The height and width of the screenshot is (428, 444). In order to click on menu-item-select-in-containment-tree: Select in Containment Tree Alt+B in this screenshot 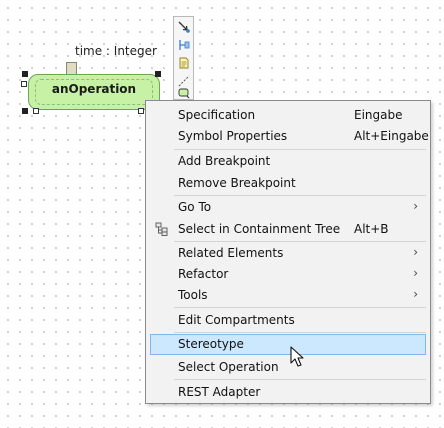, I will do `click(288, 229)`.